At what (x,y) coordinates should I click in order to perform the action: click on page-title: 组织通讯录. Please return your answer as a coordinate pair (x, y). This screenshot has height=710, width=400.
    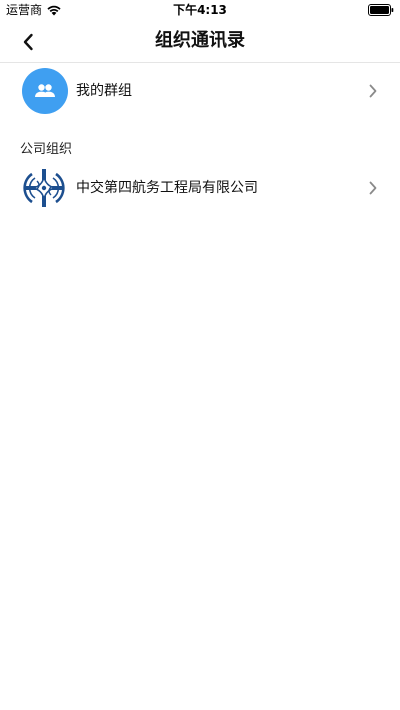
    Looking at the image, I should click on (200, 40).